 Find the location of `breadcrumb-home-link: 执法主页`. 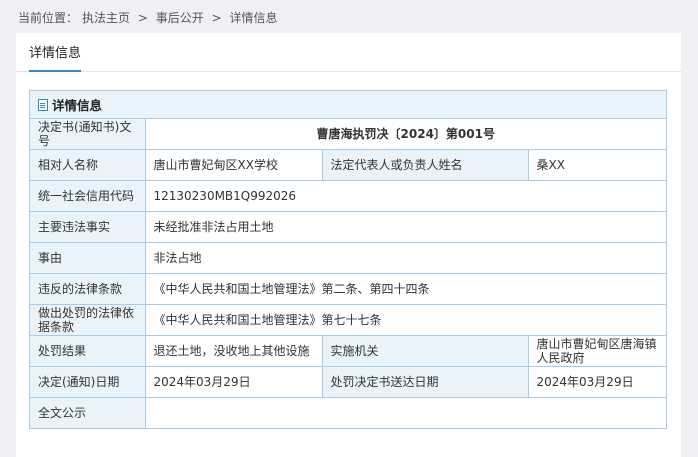

breadcrumb-home-link: 执法主页 is located at coordinates (106, 18).